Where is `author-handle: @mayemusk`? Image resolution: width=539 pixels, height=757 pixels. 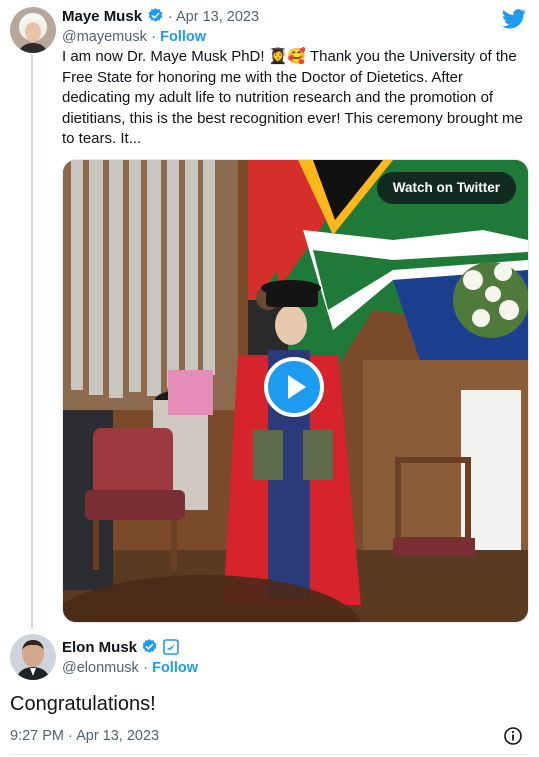 author-handle: @mayemusk is located at coordinates (104, 37).